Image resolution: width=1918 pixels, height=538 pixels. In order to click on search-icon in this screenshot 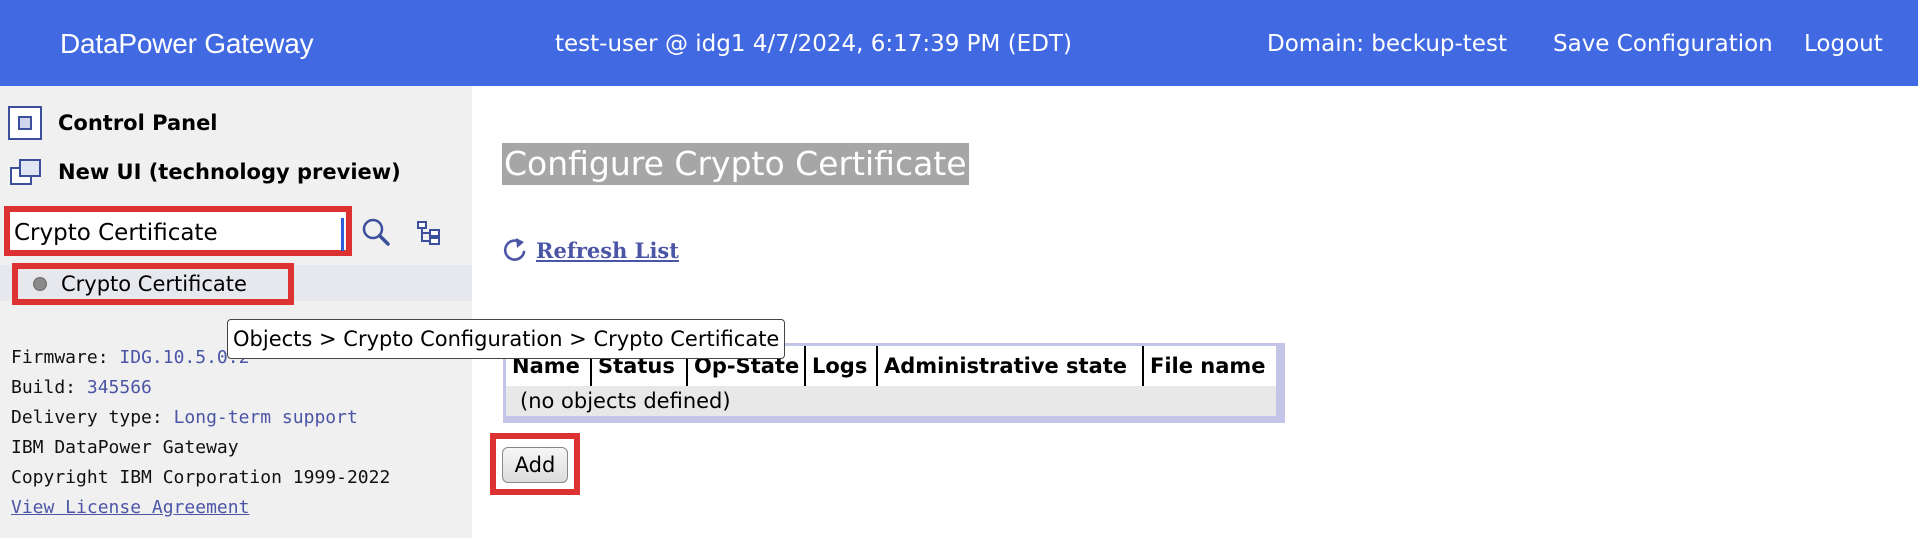, I will do `click(376, 232)`.